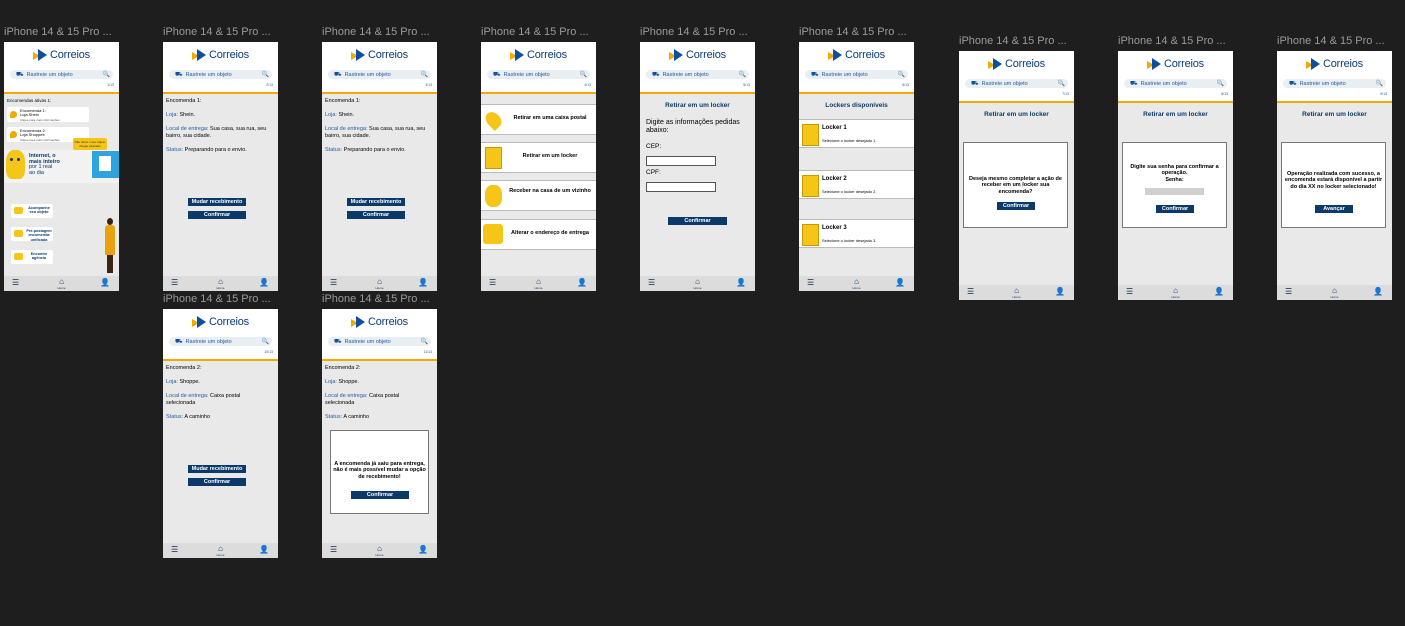  I want to click on bottom-nav: ☰ ⌂ Home 👤, so click(538, 283).